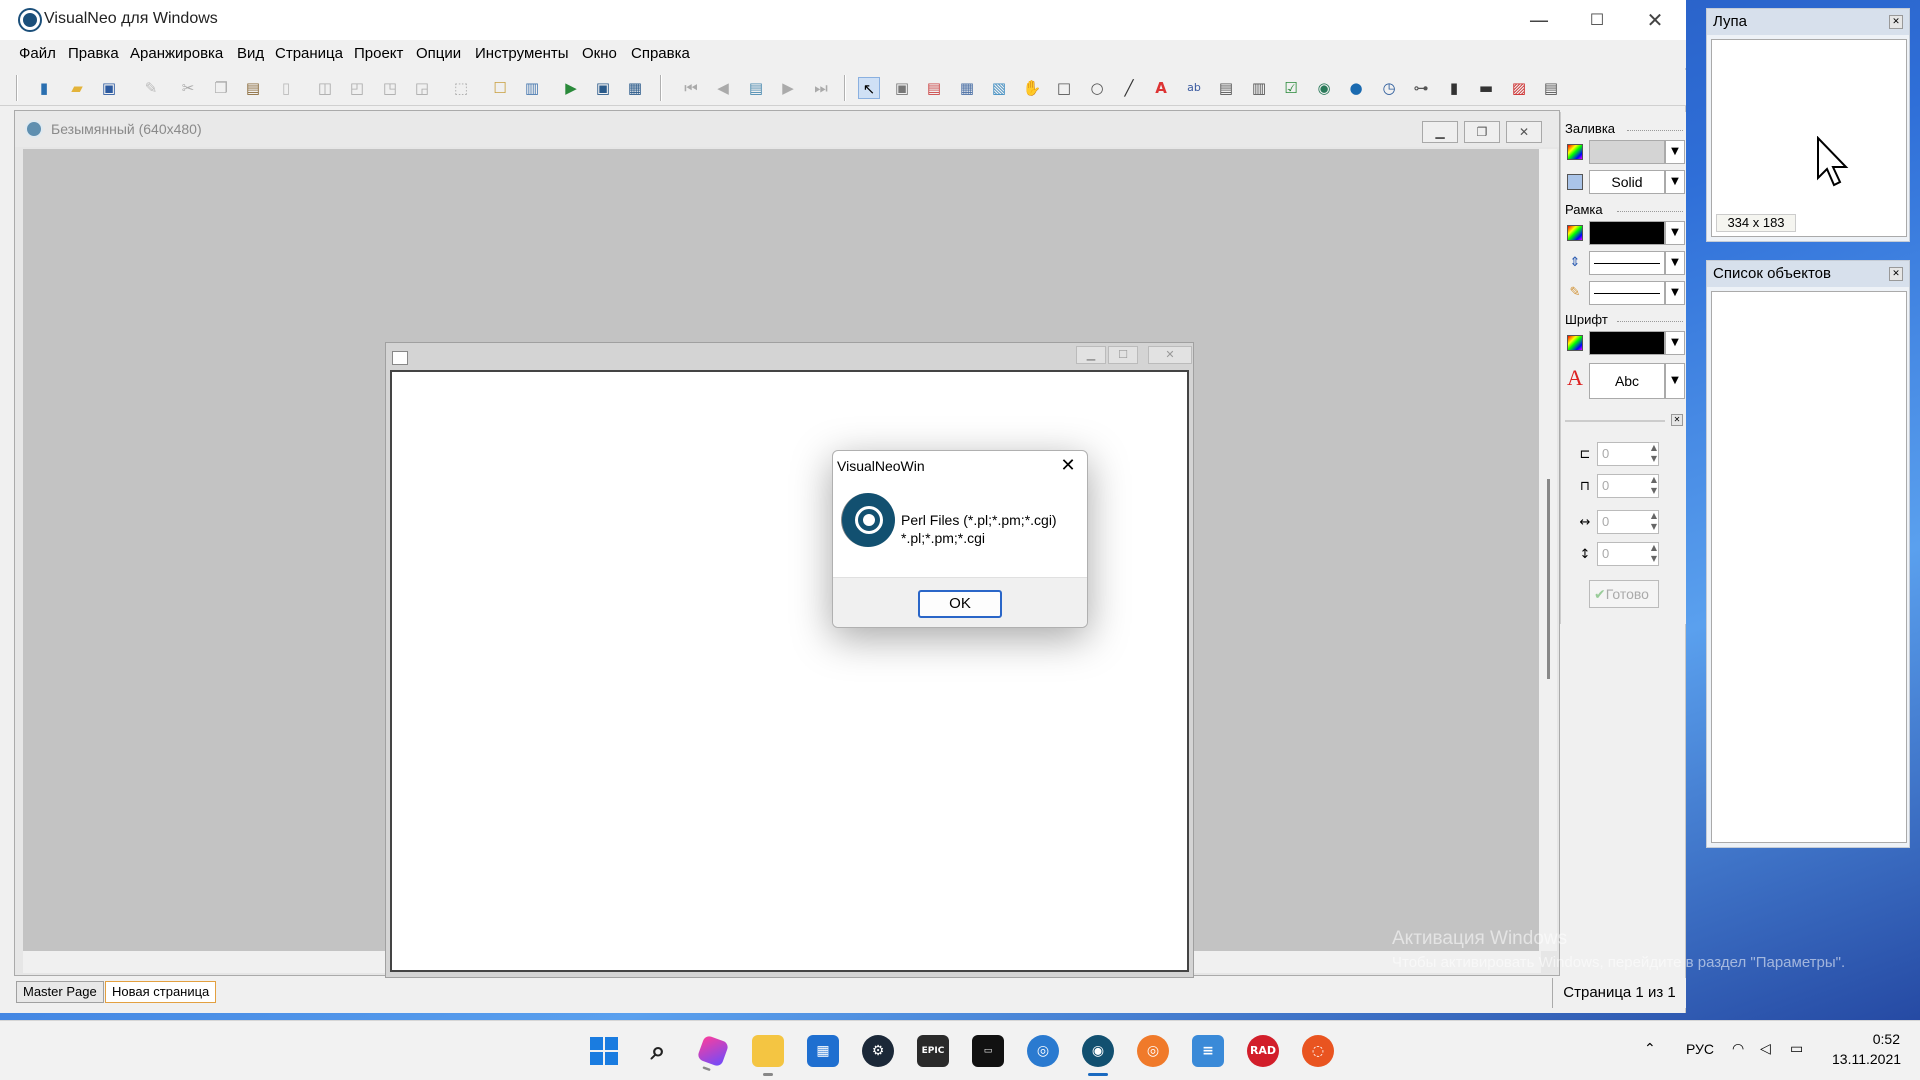 This screenshot has width=1920, height=1080. I want to click on cut-icon: ✂, so click(188, 88).